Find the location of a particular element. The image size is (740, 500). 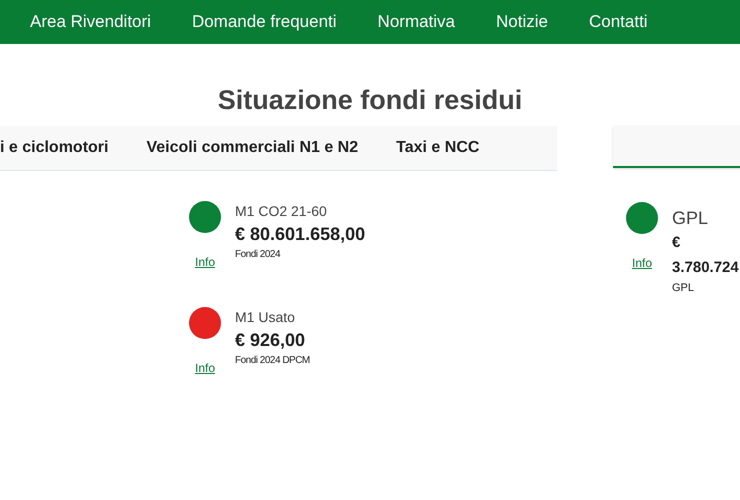

nav-link: Notizie is located at coordinates (522, 22).